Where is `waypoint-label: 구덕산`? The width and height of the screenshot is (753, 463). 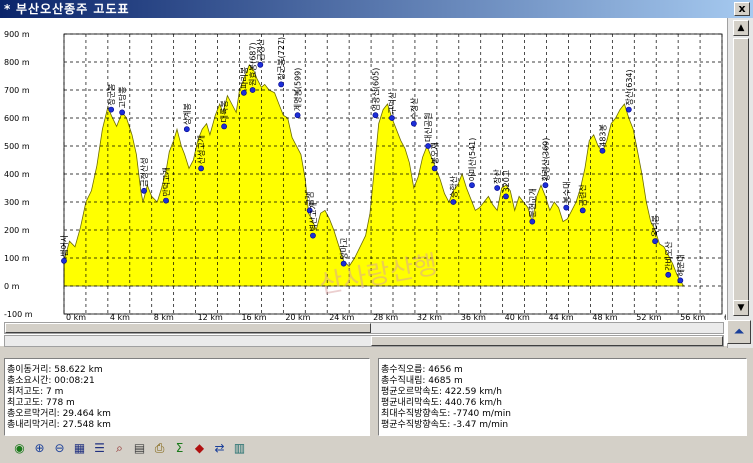
waypoint-label: 구덕산 is located at coordinates (392, 102).